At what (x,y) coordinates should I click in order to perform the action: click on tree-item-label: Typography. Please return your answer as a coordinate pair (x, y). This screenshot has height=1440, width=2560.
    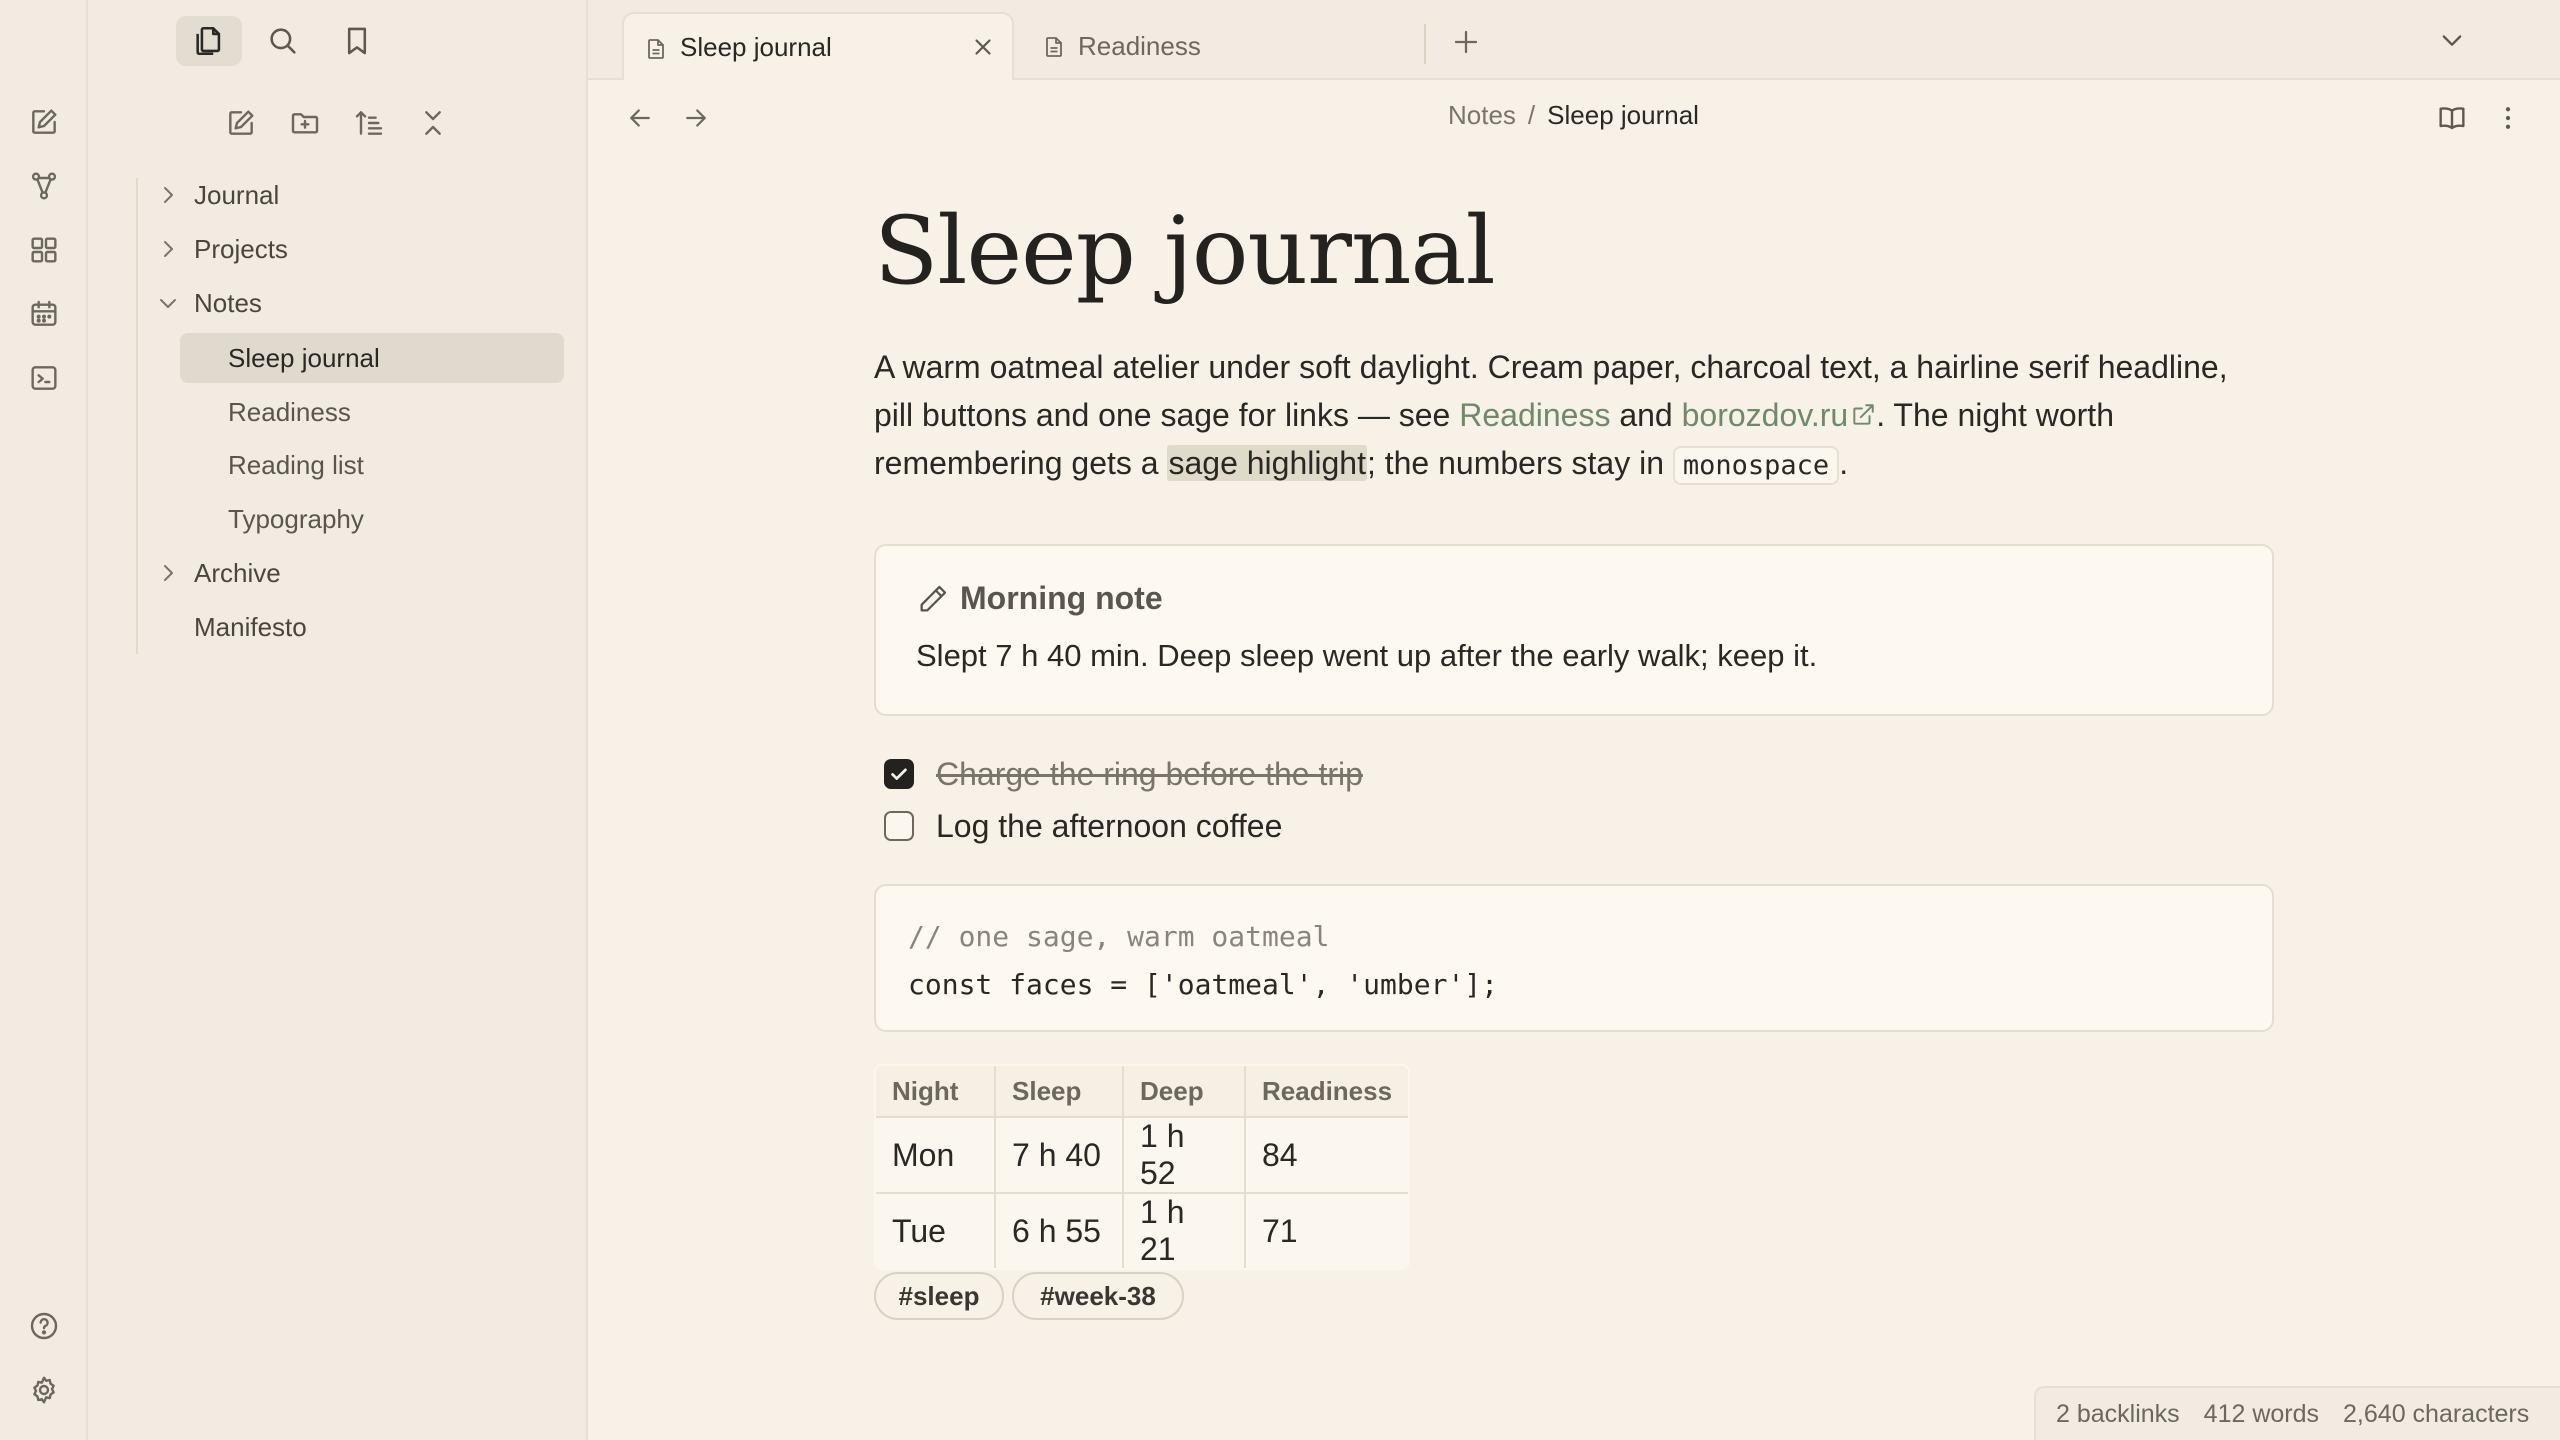
    Looking at the image, I should click on (296, 518).